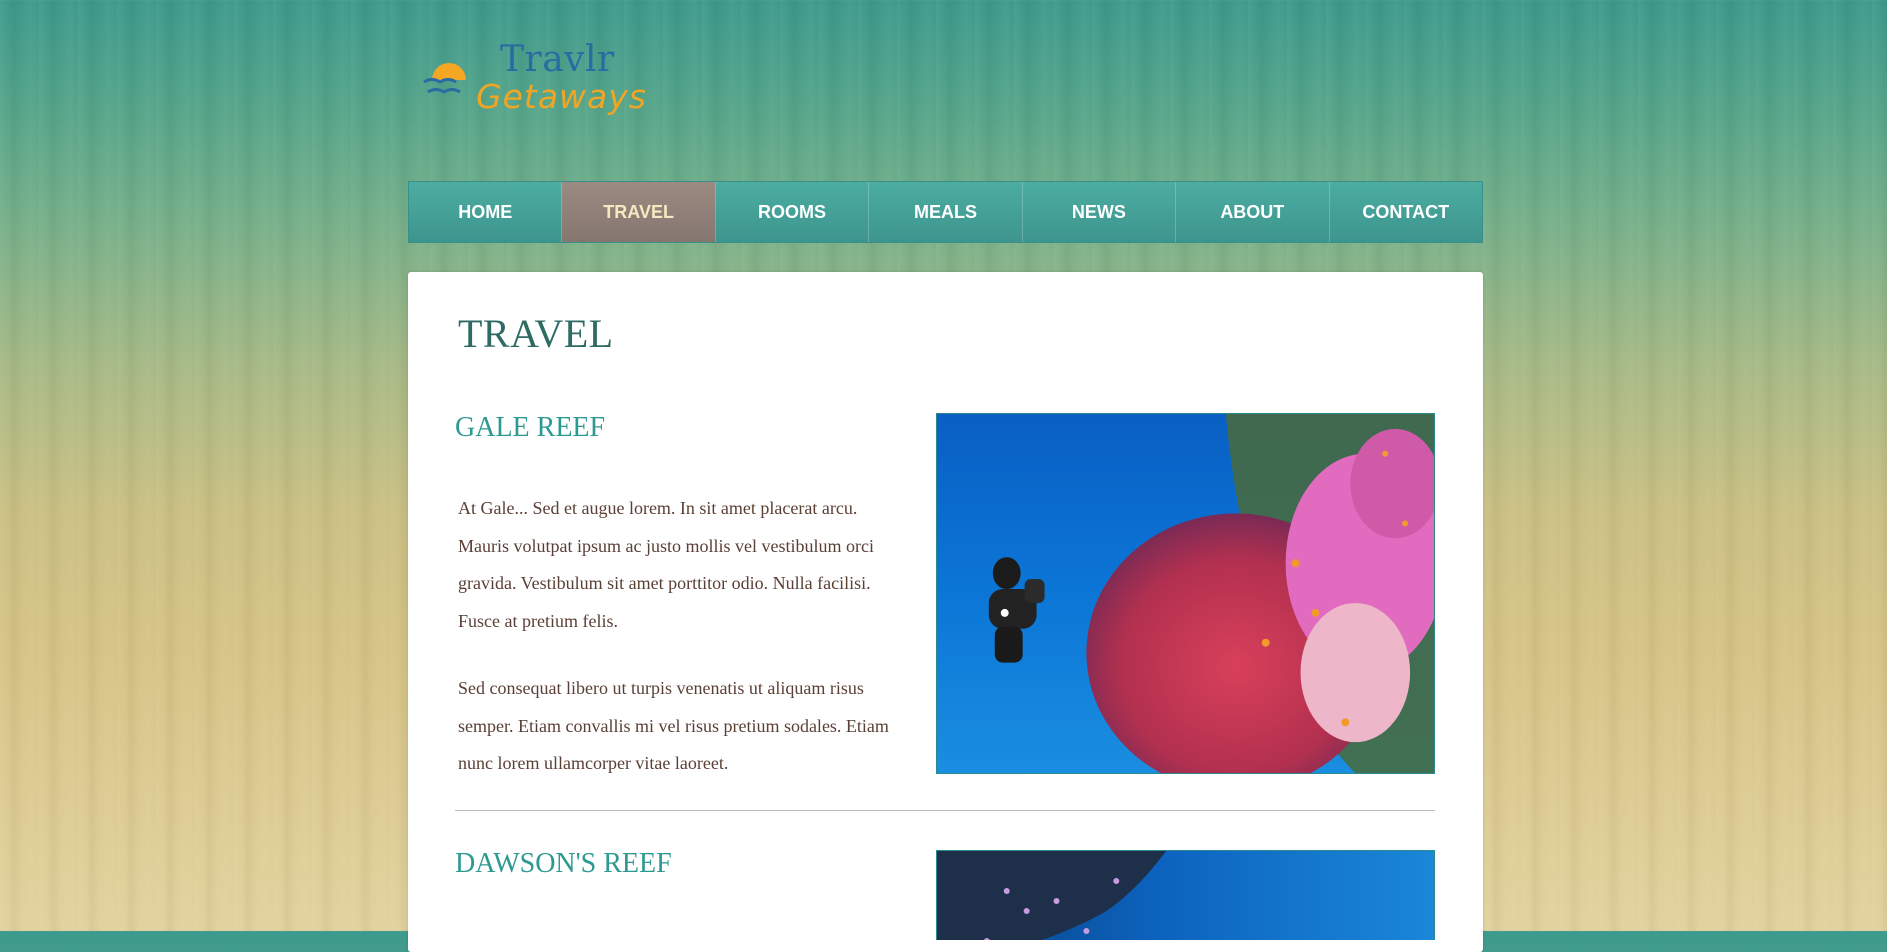  What do you see at coordinates (530, 427) in the screenshot?
I see `section-title-gale-reef: GALE REEF` at bounding box center [530, 427].